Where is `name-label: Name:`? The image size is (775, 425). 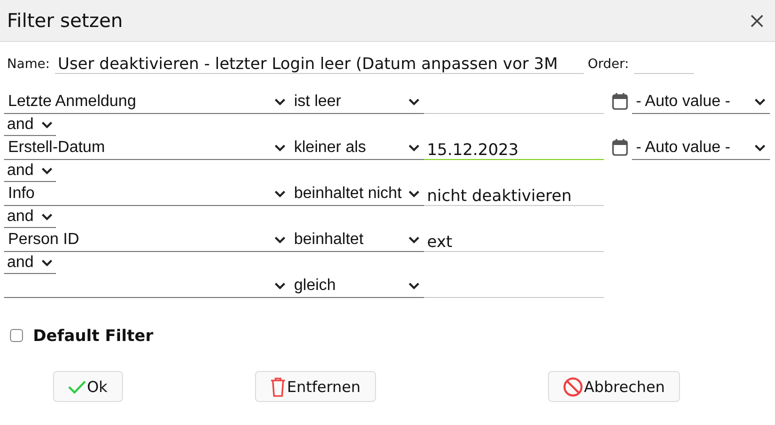
name-label: Name: is located at coordinates (28, 65).